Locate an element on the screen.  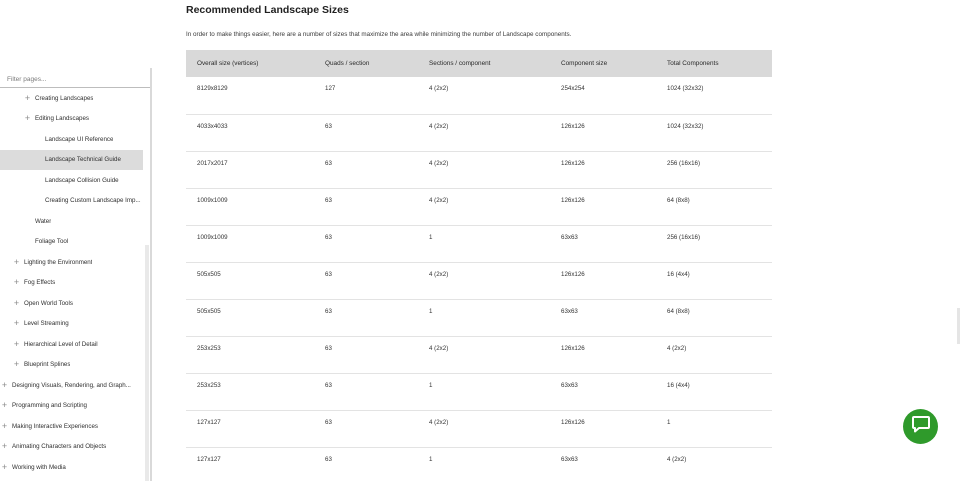
sidebar-item: + Creating Landscapes is located at coordinates (71, 98).